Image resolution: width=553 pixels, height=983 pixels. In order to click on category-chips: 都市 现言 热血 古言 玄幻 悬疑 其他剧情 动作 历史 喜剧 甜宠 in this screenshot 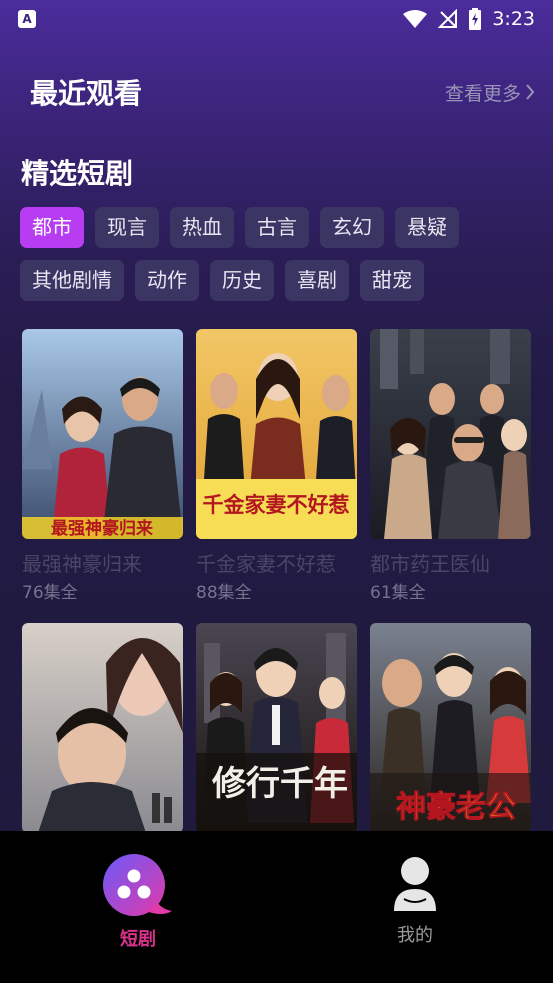, I will do `click(280, 260)`.